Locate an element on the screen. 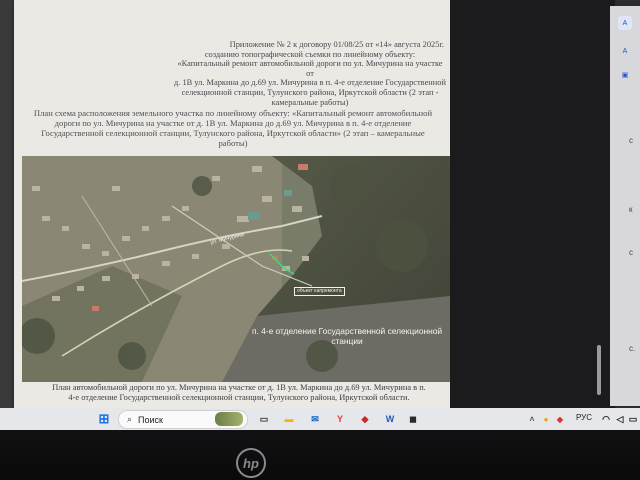 This screenshot has height=480, width=640. office-icon: ▣ is located at coordinates (625, 75).